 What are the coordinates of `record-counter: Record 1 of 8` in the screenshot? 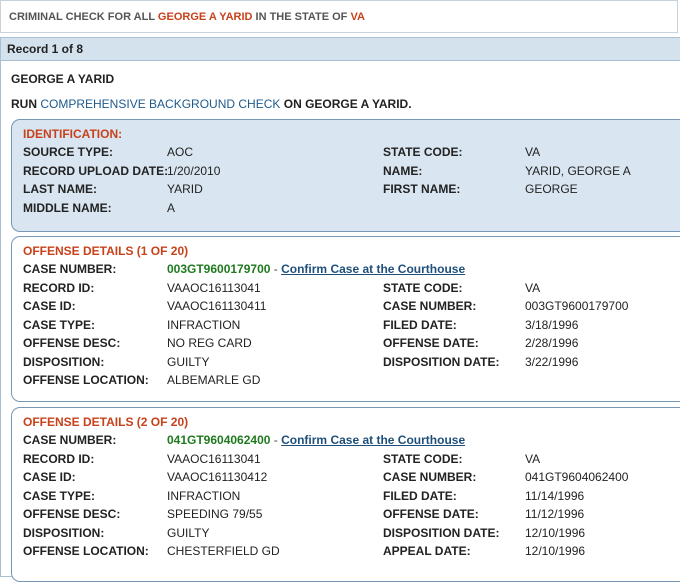 It's located at (340, 49).